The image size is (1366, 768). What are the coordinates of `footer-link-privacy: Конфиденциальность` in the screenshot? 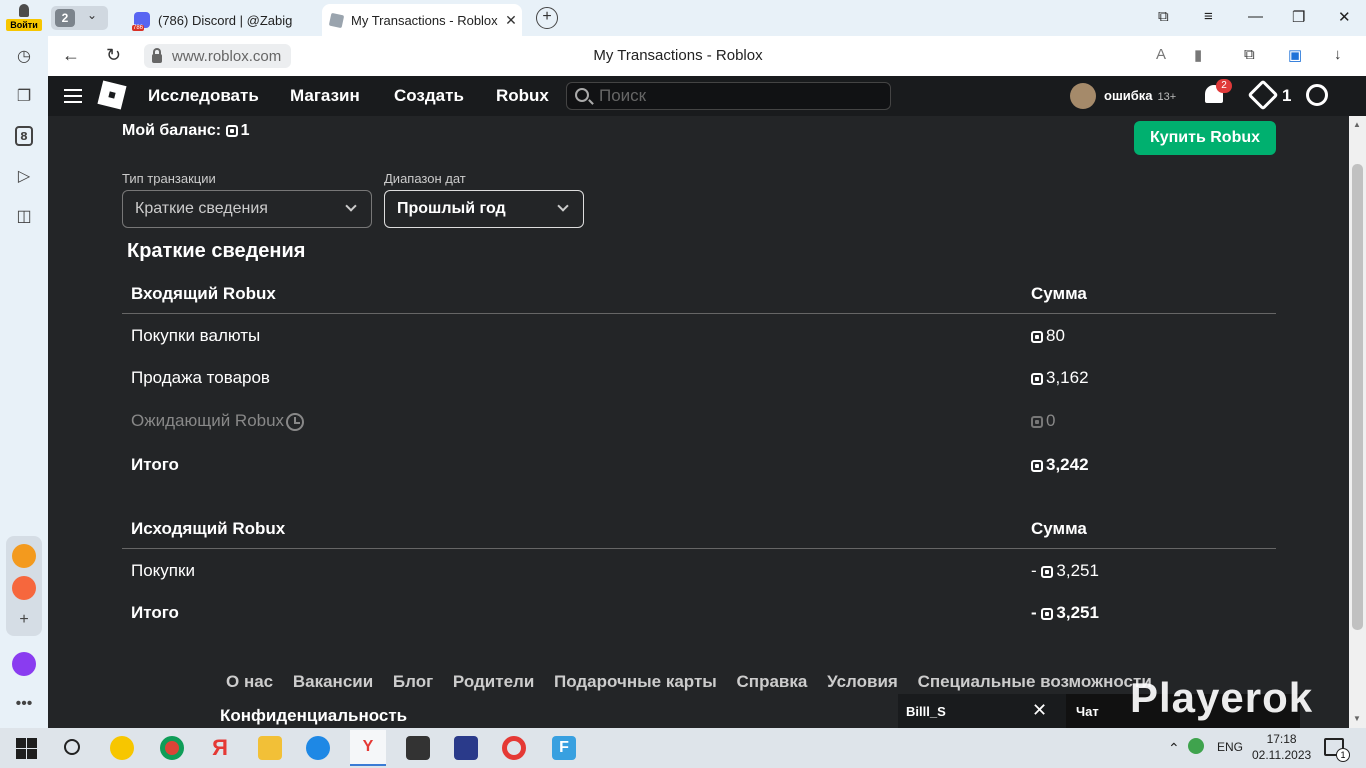 It's located at (313, 716).